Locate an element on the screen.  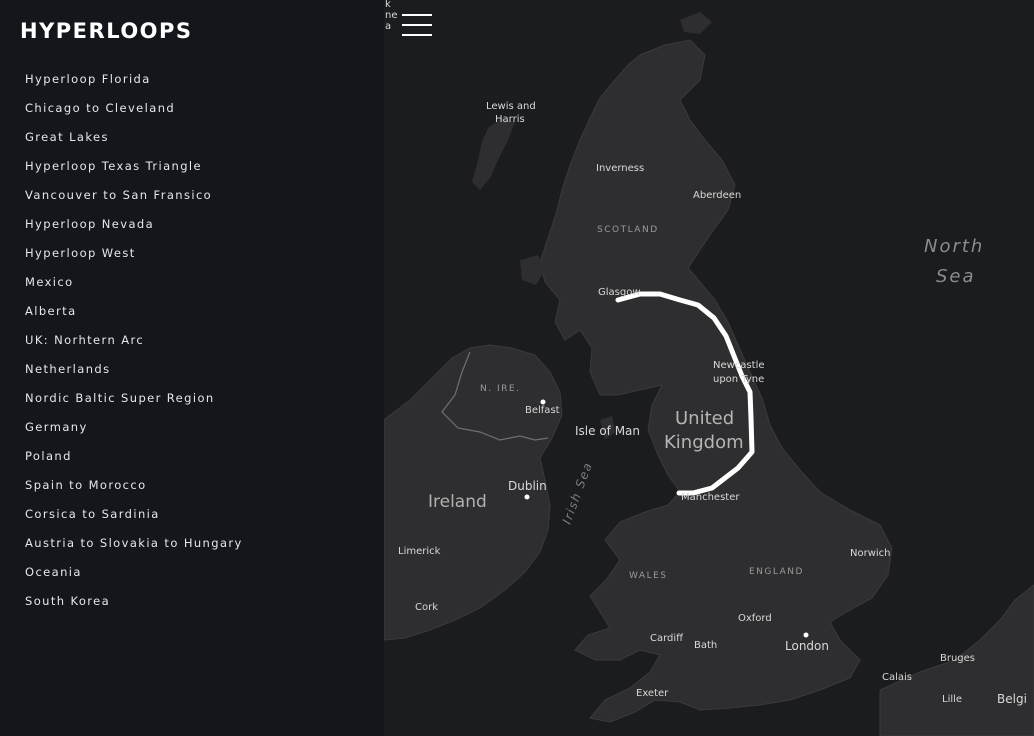
route-item-nordic-baltic: Nordic Baltic Super Region is located at coordinates (134, 403).